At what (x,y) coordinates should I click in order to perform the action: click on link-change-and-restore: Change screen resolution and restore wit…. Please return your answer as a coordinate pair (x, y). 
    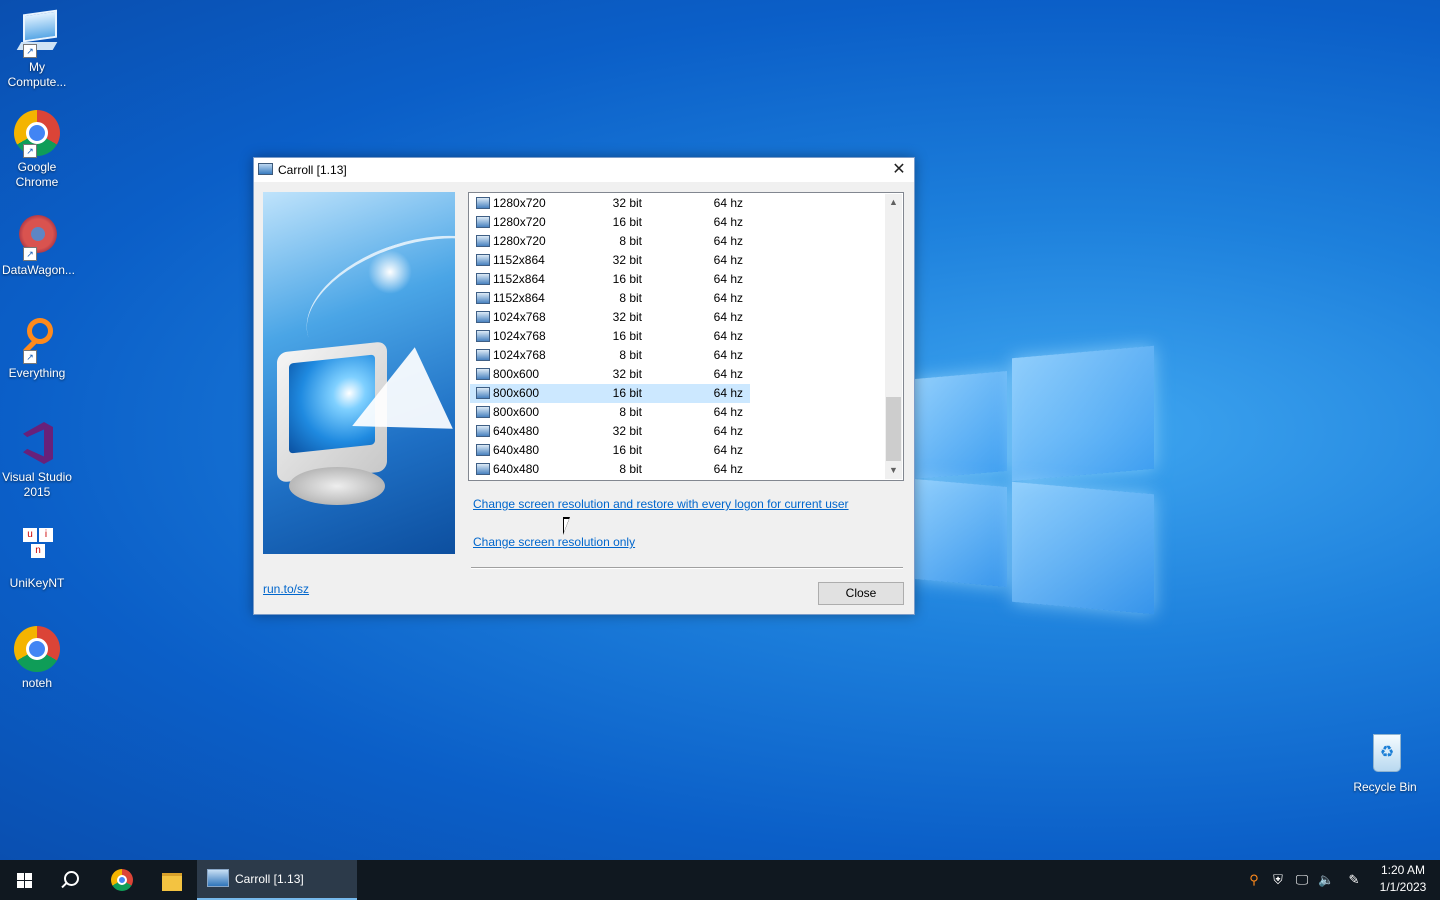
    Looking at the image, I should click on (661, 504).